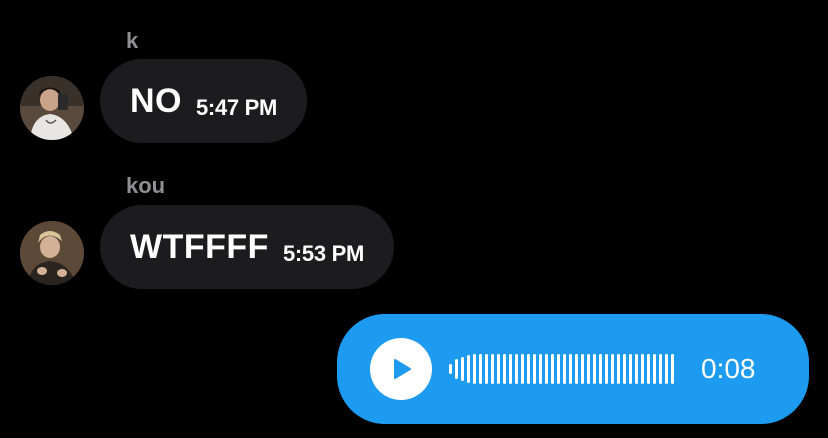 This screenshot has width=828, height=438. Describe the element at coordinates (323, 253) in the screenshot. I see `message-timestamp: 5:53 PM` at that location.